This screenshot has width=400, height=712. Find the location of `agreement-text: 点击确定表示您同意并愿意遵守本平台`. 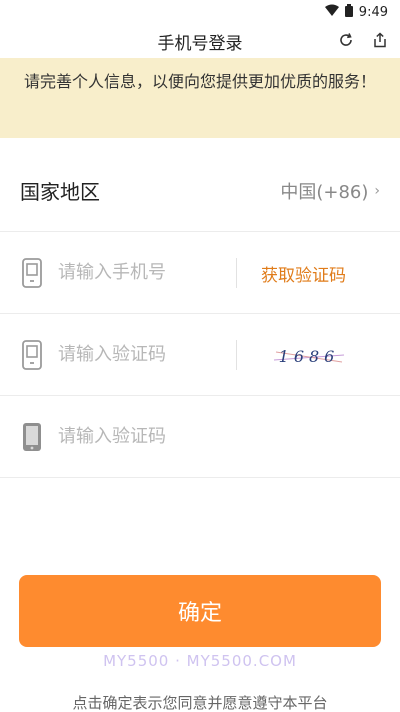

agreement-text: 点击确定表示您同意并愿意遵守本平台 is located at coordinates (200, 703).